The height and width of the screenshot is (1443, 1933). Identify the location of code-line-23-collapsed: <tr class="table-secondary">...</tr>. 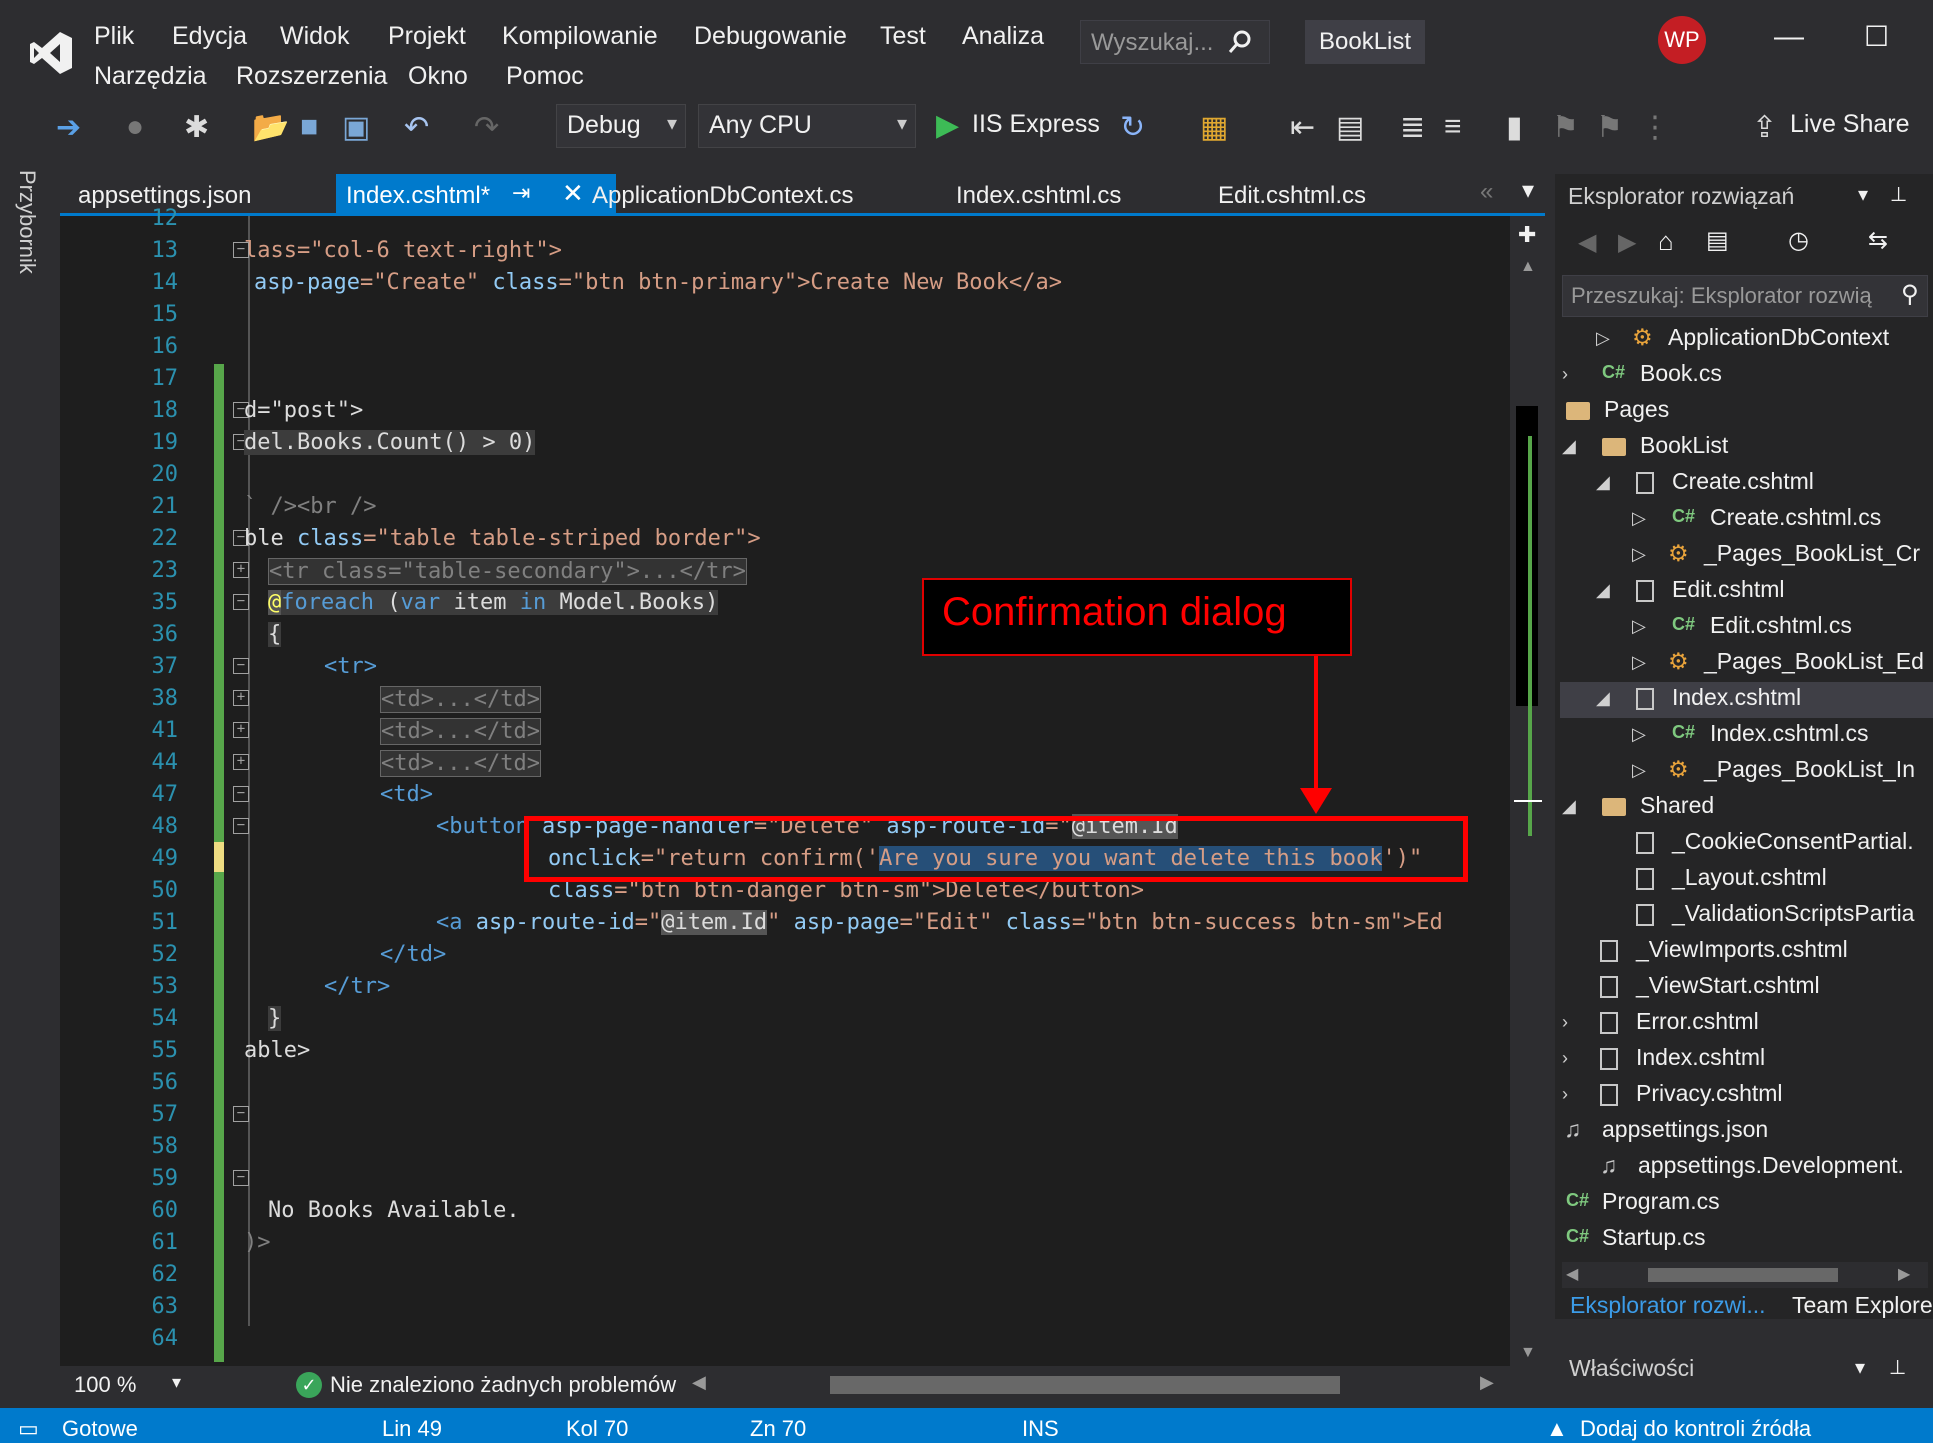
(507, 571).